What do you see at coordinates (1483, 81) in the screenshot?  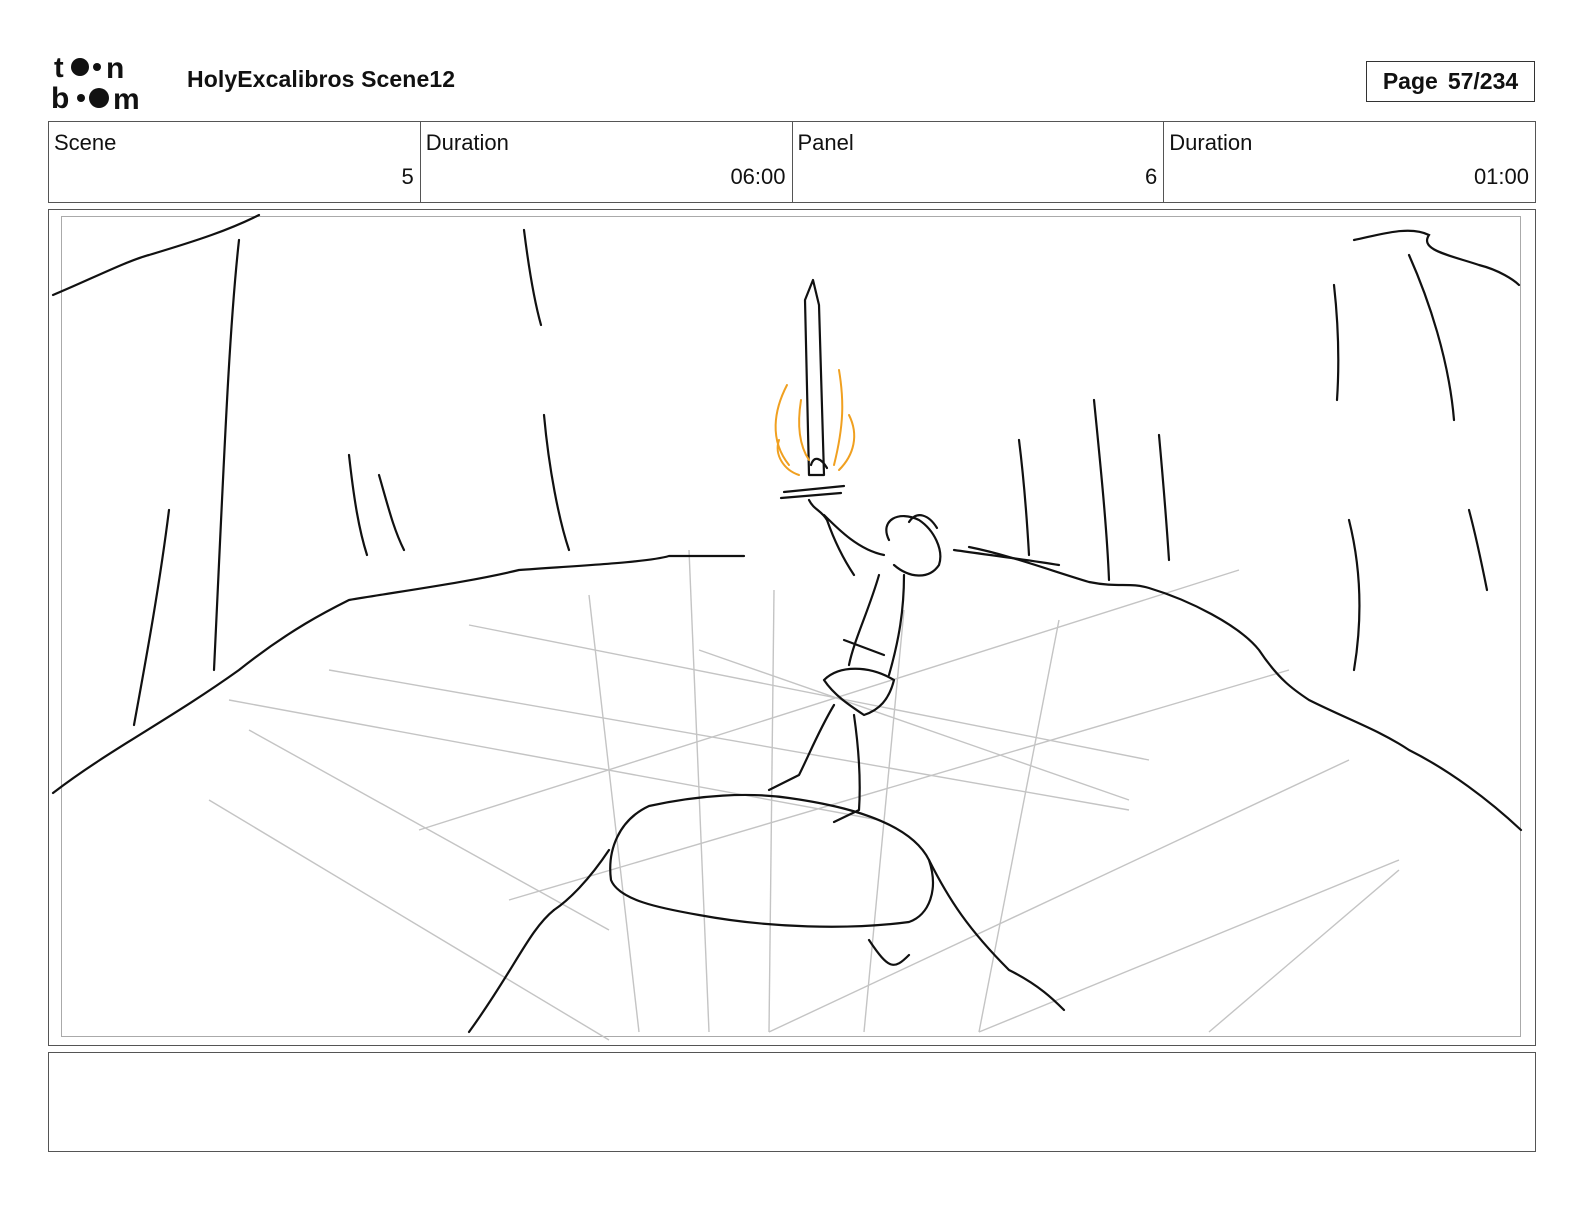 I see `page-number: 57/234` at bounding box center [1483, 81].